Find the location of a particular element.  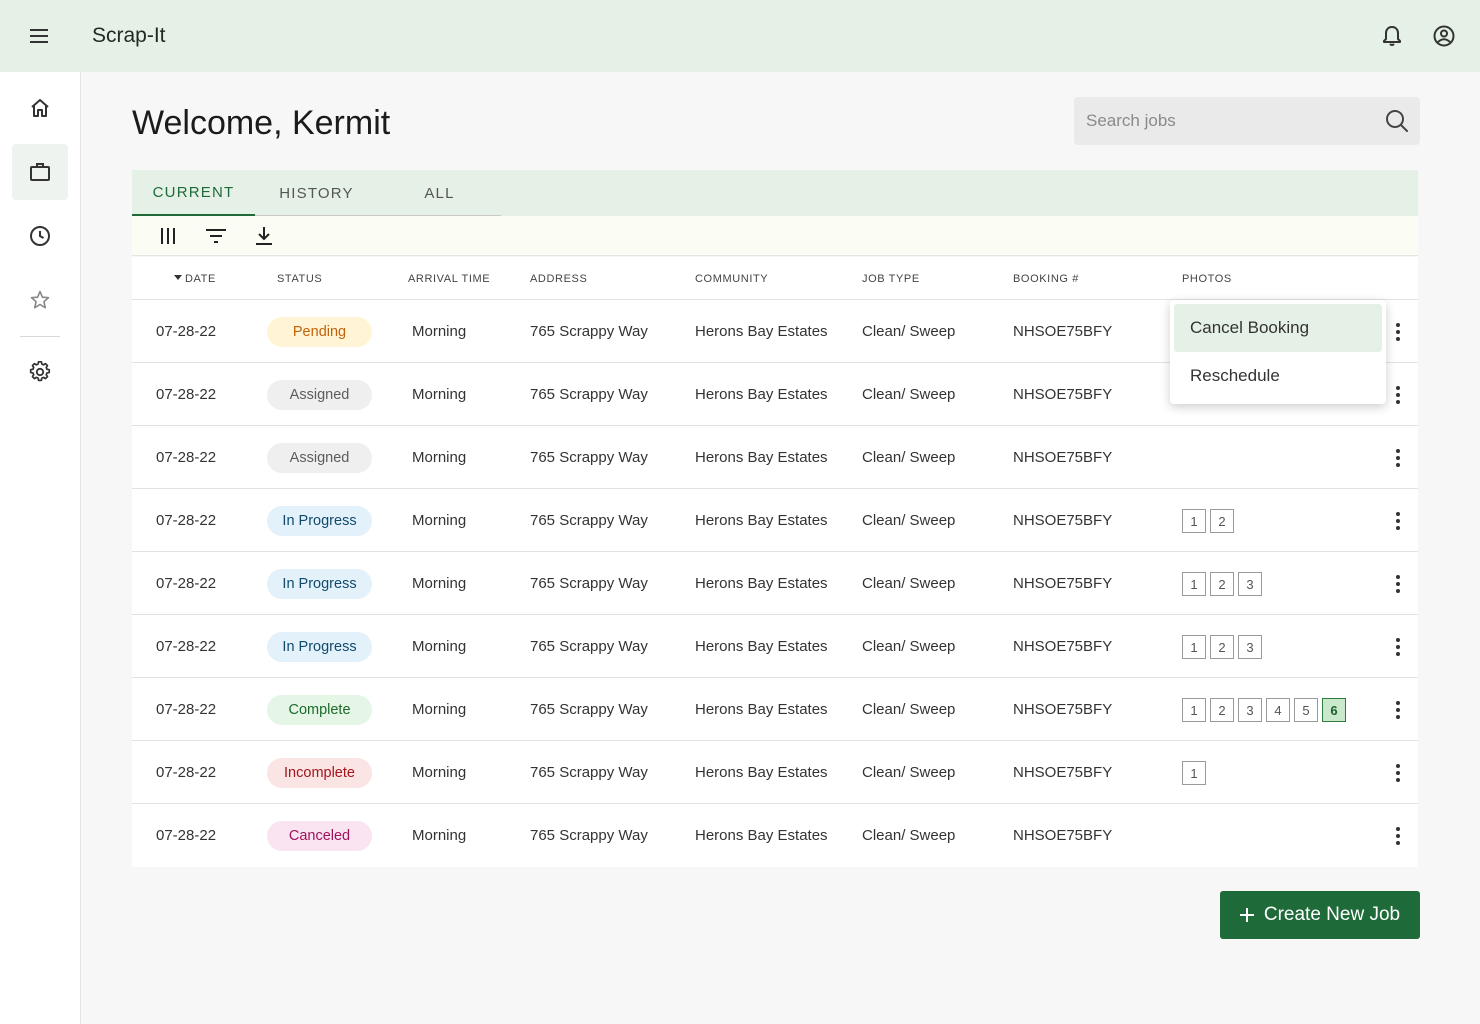

menu-button is located at coordinates (40, 36).